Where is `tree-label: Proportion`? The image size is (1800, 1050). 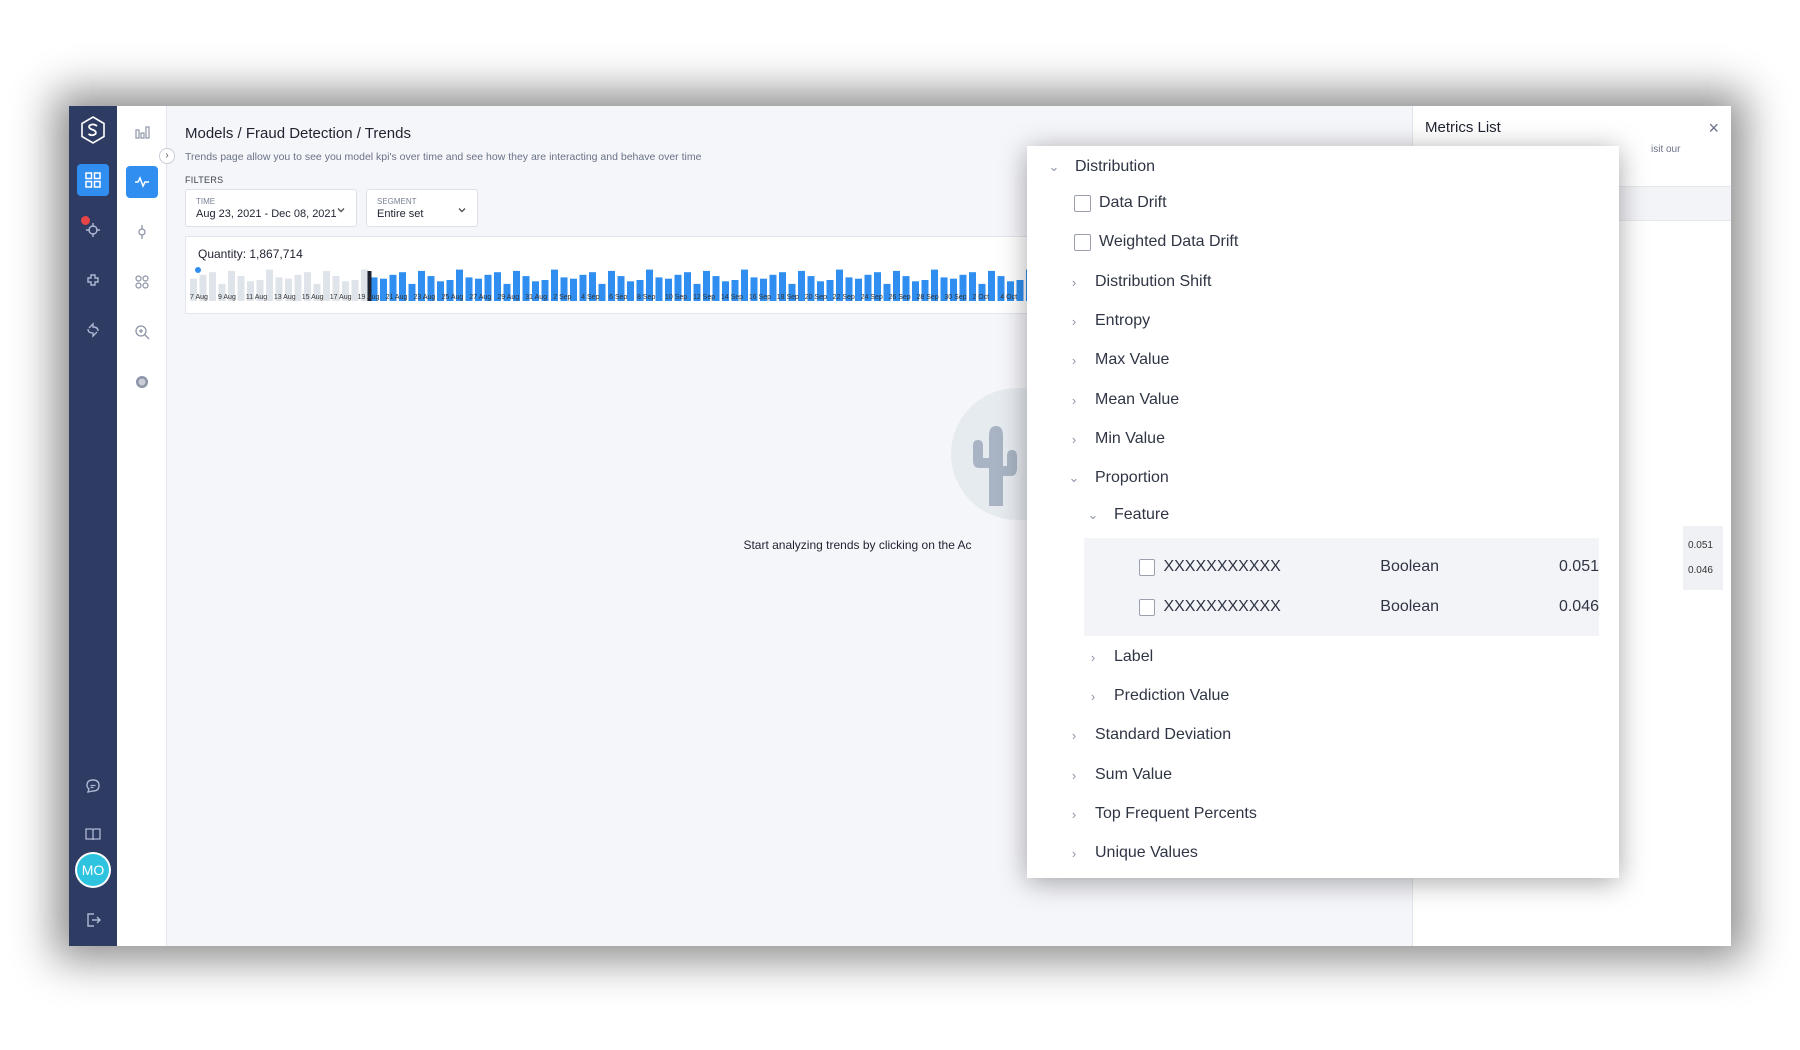
tree-label: Proportion is located at coordinates (1132, 477).